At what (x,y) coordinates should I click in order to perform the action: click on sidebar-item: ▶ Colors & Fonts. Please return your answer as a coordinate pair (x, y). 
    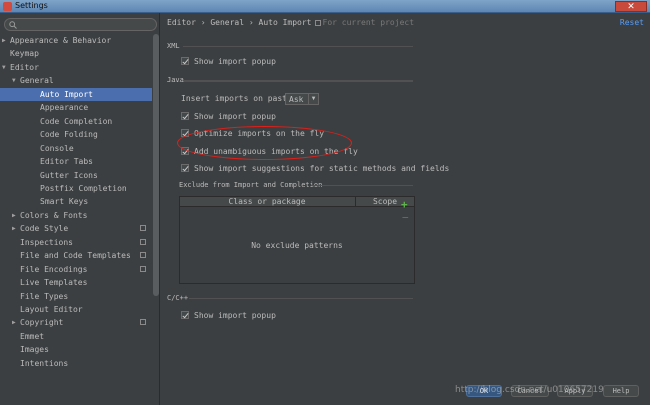
    Looking at the image, I should click on (76, 215).